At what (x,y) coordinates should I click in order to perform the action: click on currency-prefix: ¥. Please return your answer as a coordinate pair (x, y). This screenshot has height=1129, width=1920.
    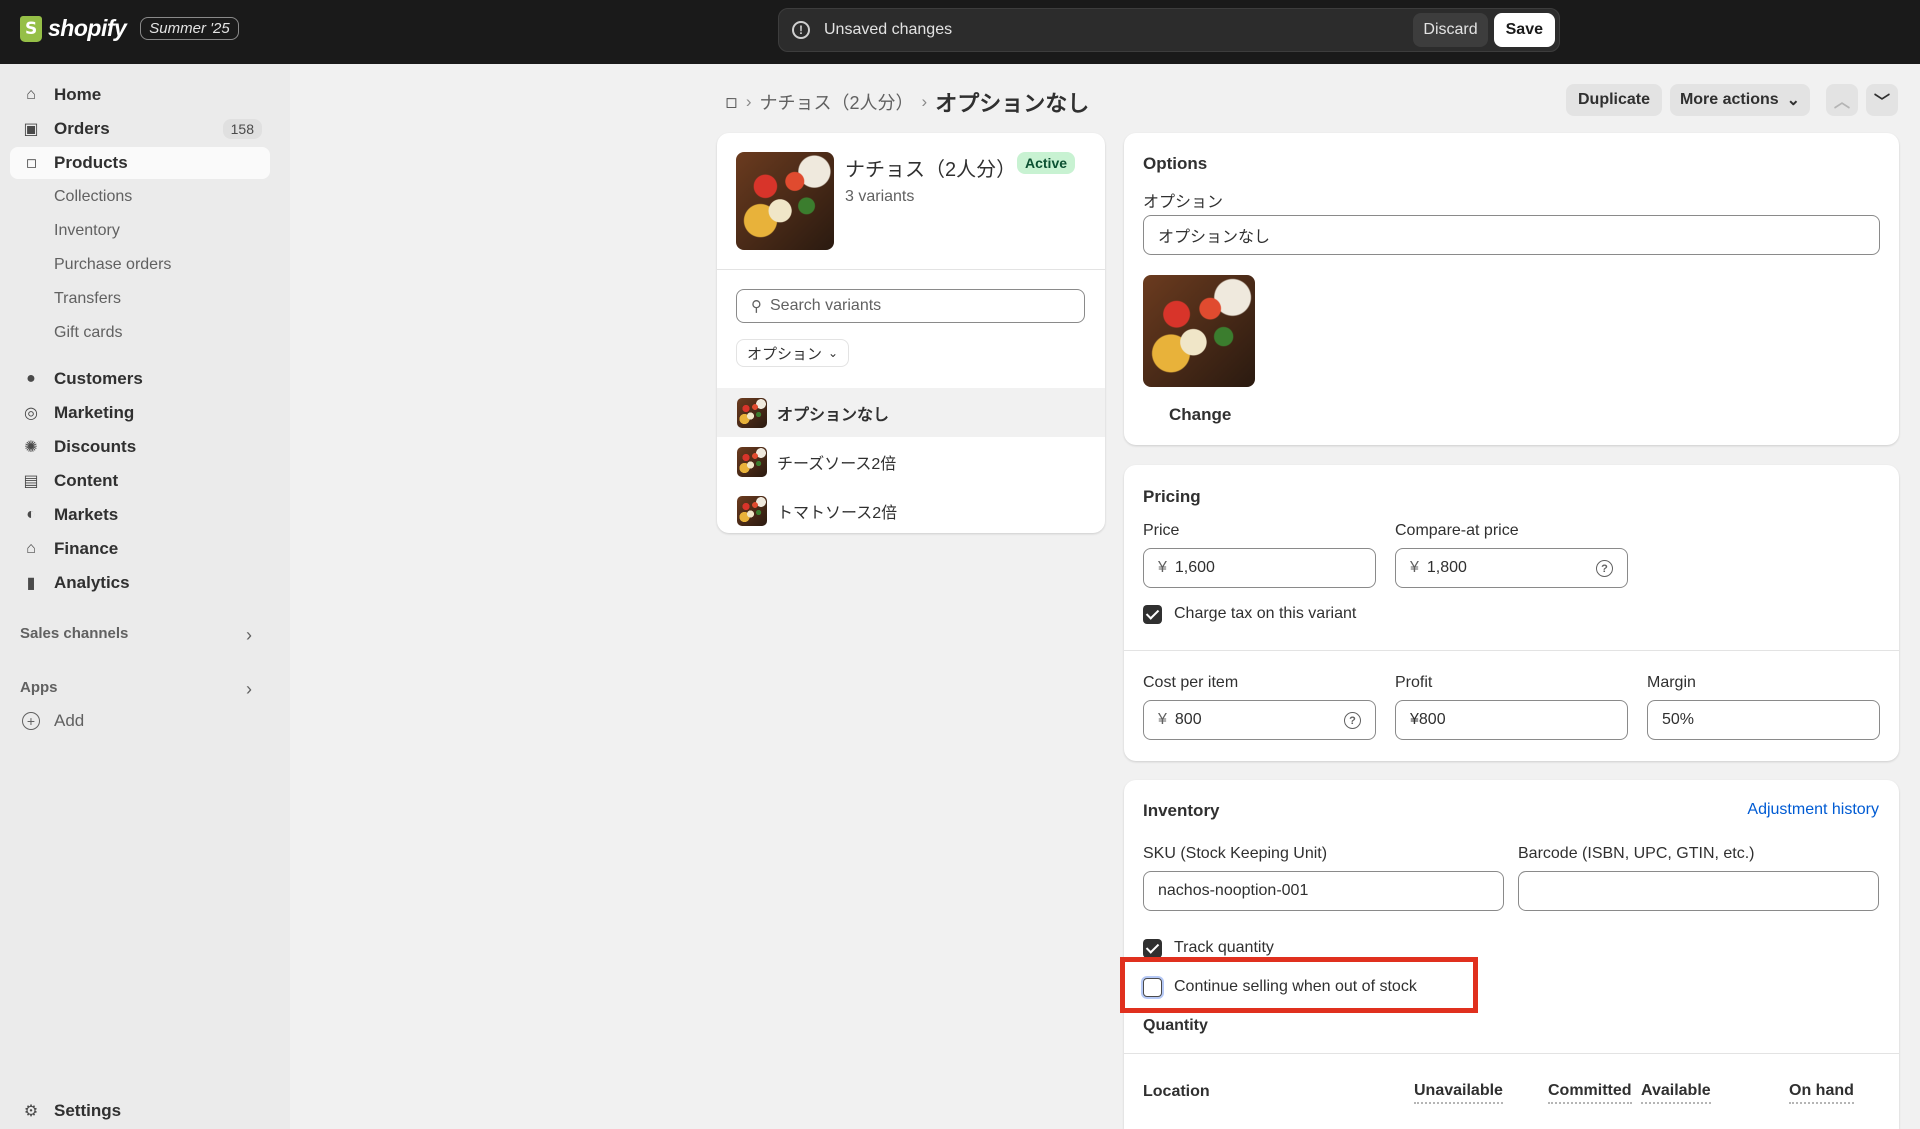
    Looking at the image, I should click on (1414, 567).